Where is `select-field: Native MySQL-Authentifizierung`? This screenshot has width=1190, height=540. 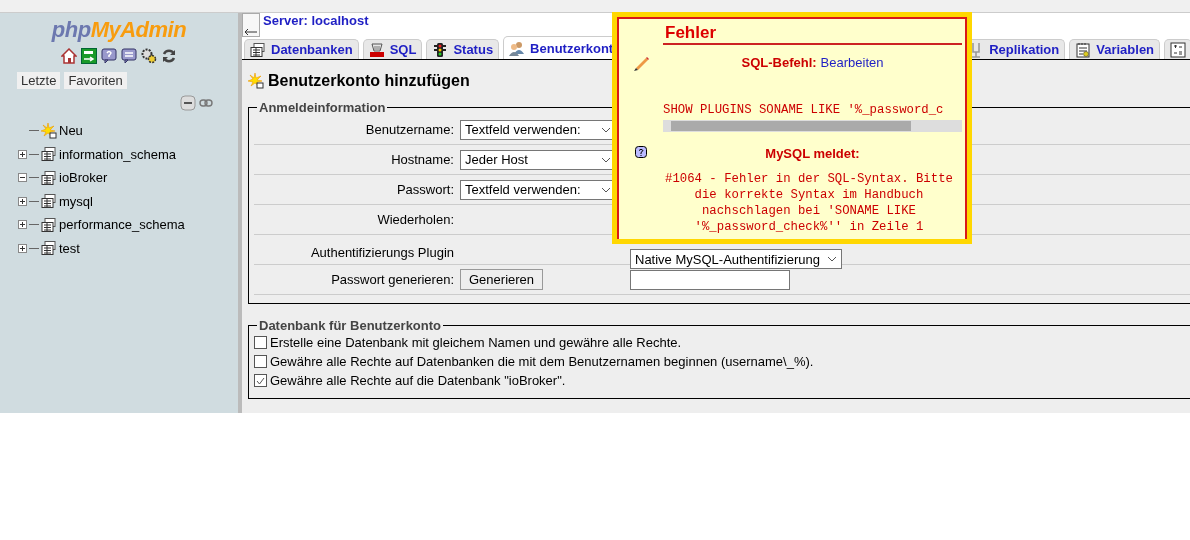 select-field: Native MySQL-Authentifizierung is located at coordinates (736, 259).